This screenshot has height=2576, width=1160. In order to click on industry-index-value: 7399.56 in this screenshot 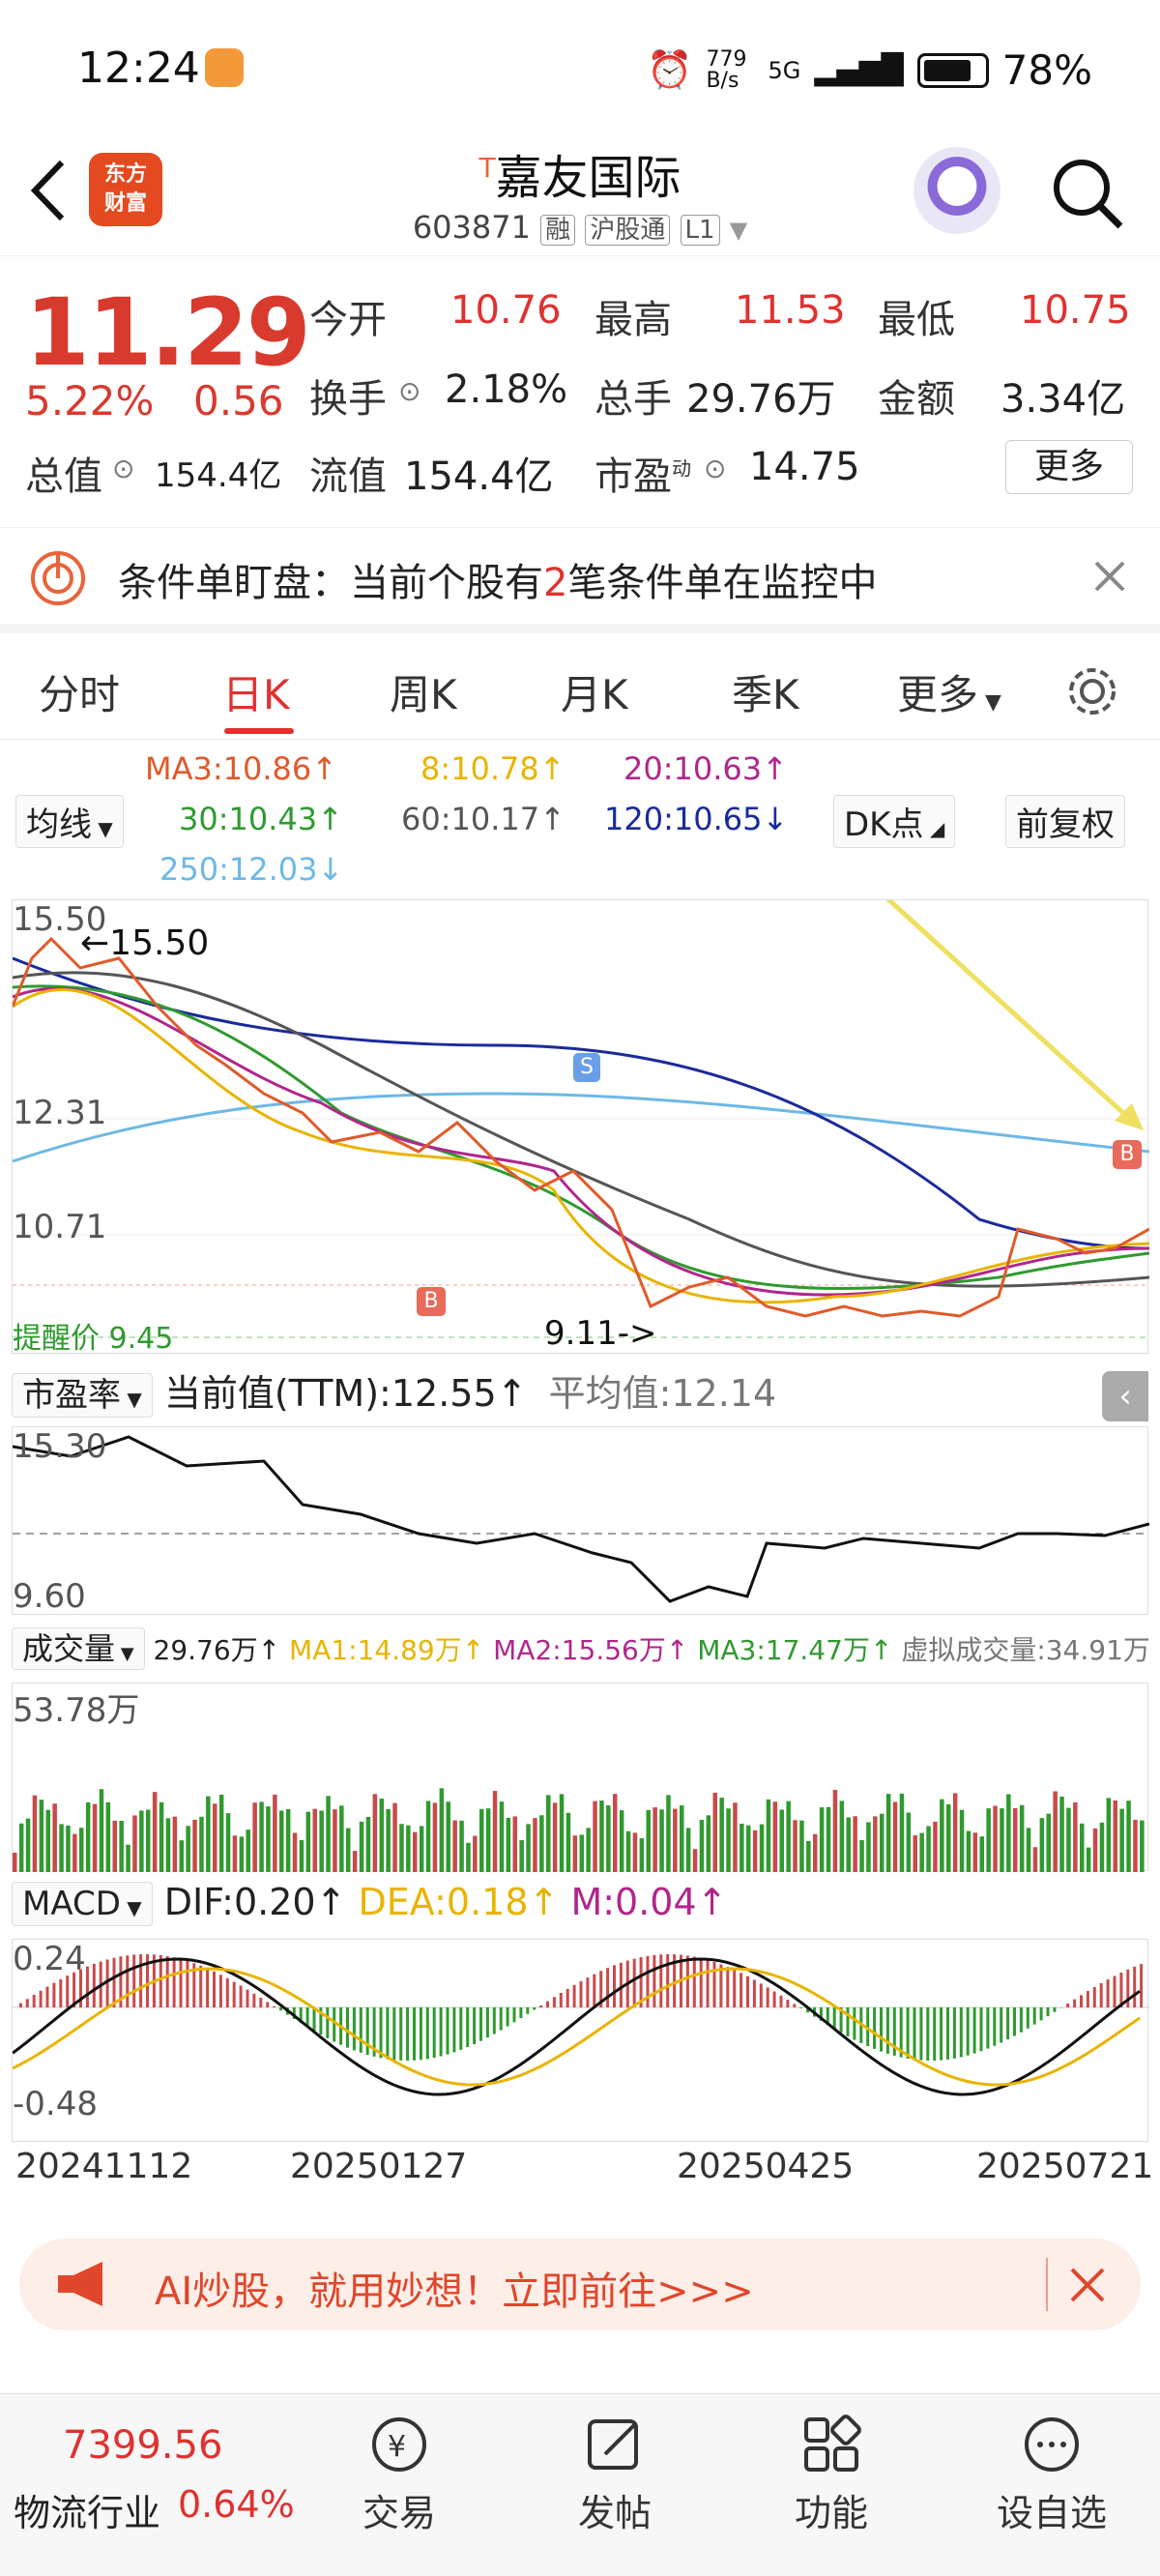, I will do `click(142, 2445)`.